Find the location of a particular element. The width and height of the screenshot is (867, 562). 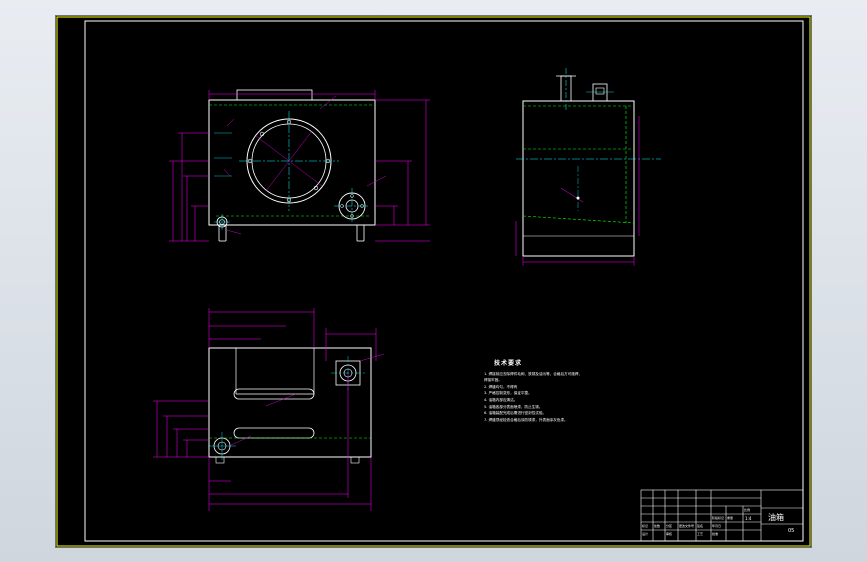

note-line: 5. 油箱各部分表面喷漆，防止生锈。 is located at coordinates (513, 406).